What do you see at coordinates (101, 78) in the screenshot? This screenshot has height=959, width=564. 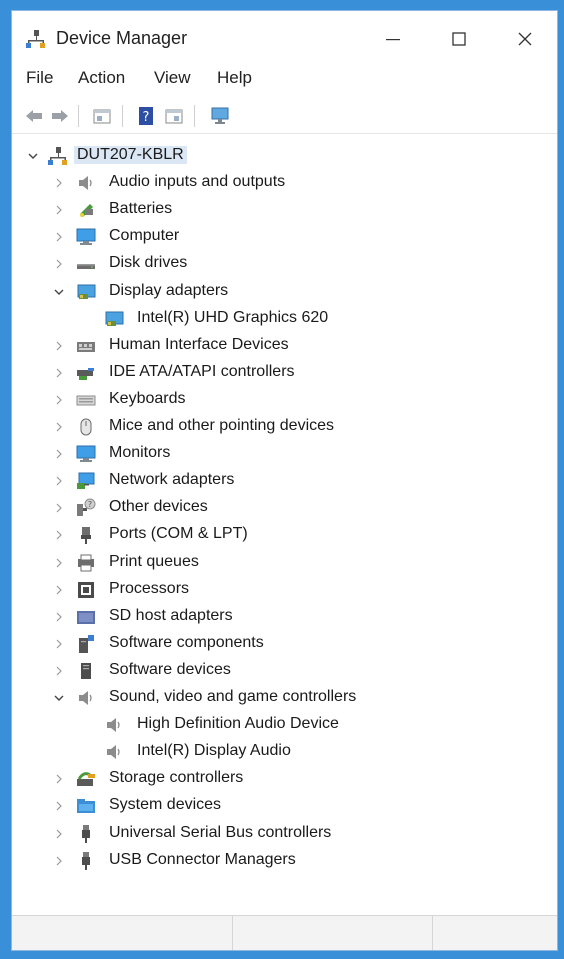 I see `menu-action: Action` at bounding box center [101, 78].